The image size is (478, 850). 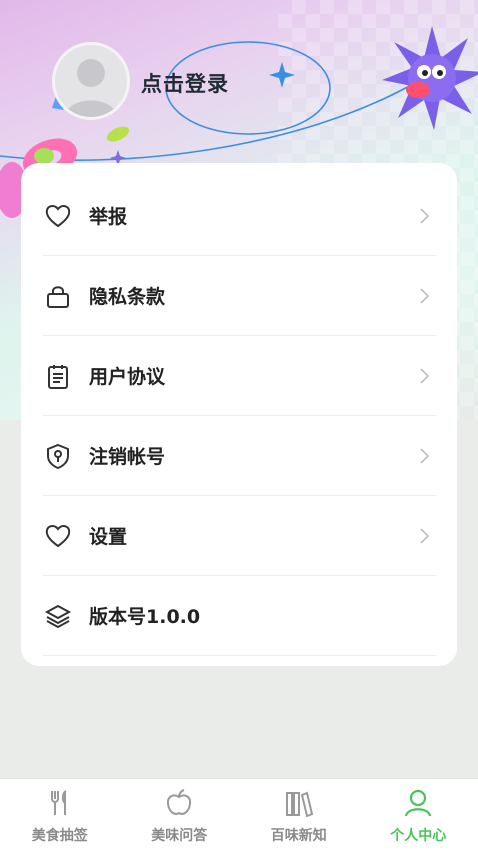 I want to click on layers-icon, so click(x=58, y=616).